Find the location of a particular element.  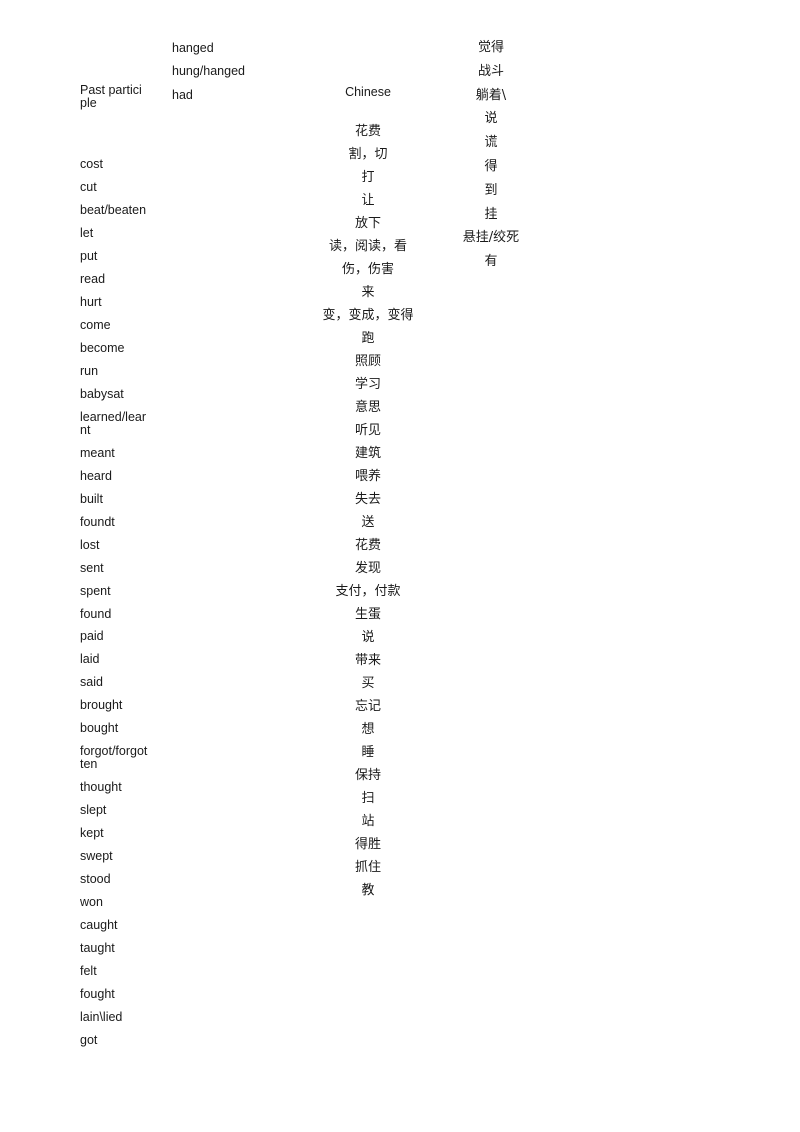

overflow-verb-item: hanged is located at coordinates (193, 48).